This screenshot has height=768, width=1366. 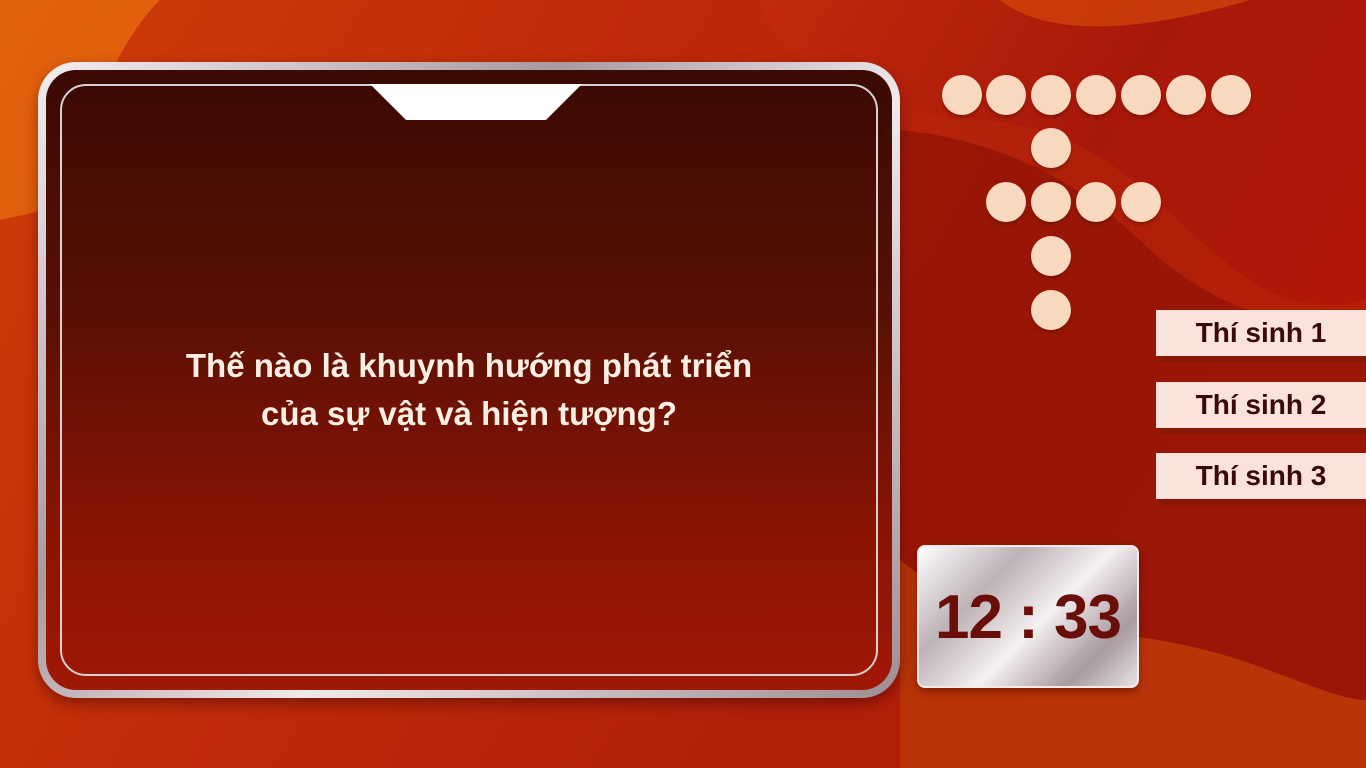 What do you see at coordinates (469, 365) in the screenshot?
I see `question-line-1: Thế nào là khuynh hướng phát triển` at bounding box center [469, 365].